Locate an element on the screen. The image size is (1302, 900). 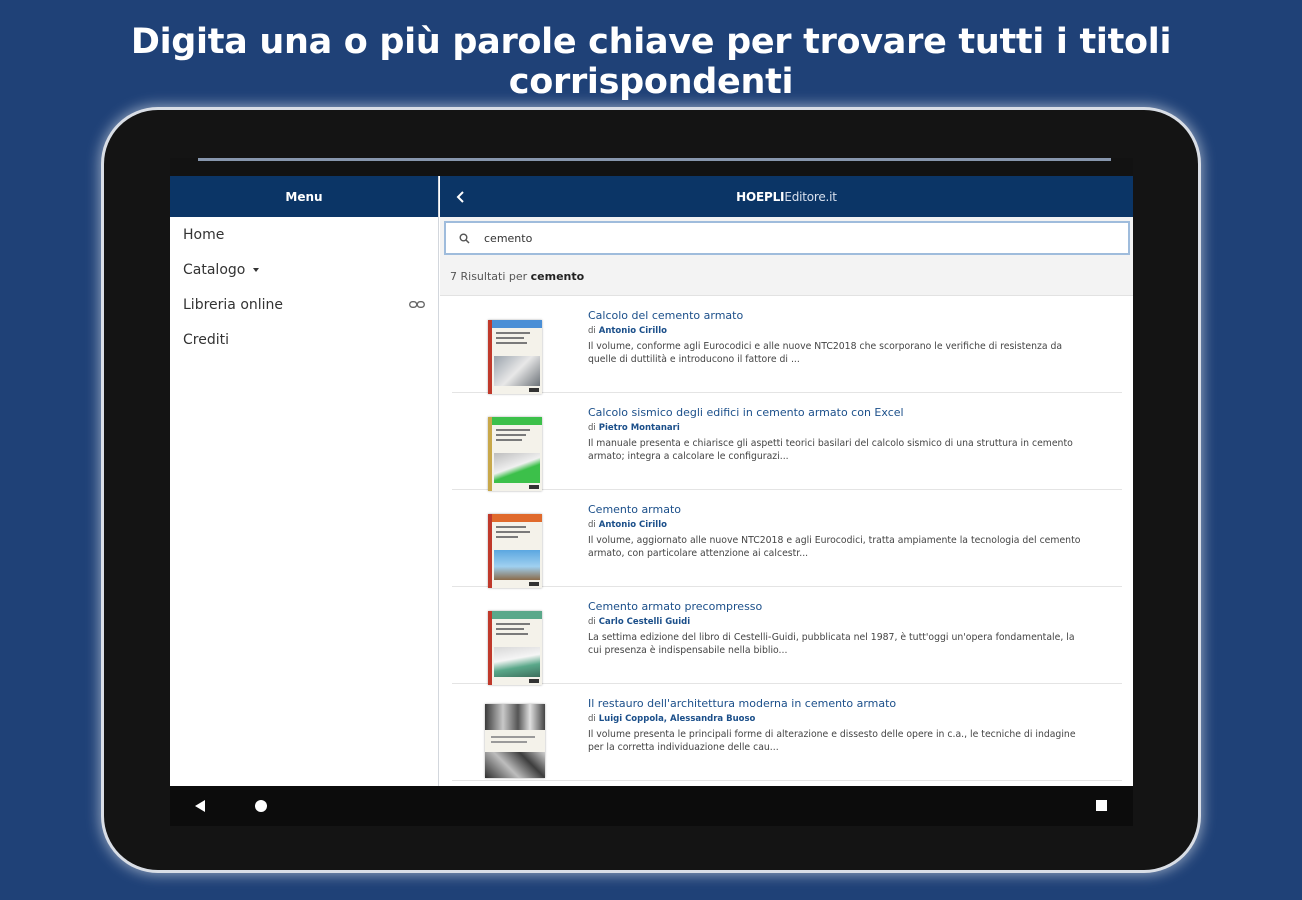
nav-recents-icon is located at coordinates (1101, 805).